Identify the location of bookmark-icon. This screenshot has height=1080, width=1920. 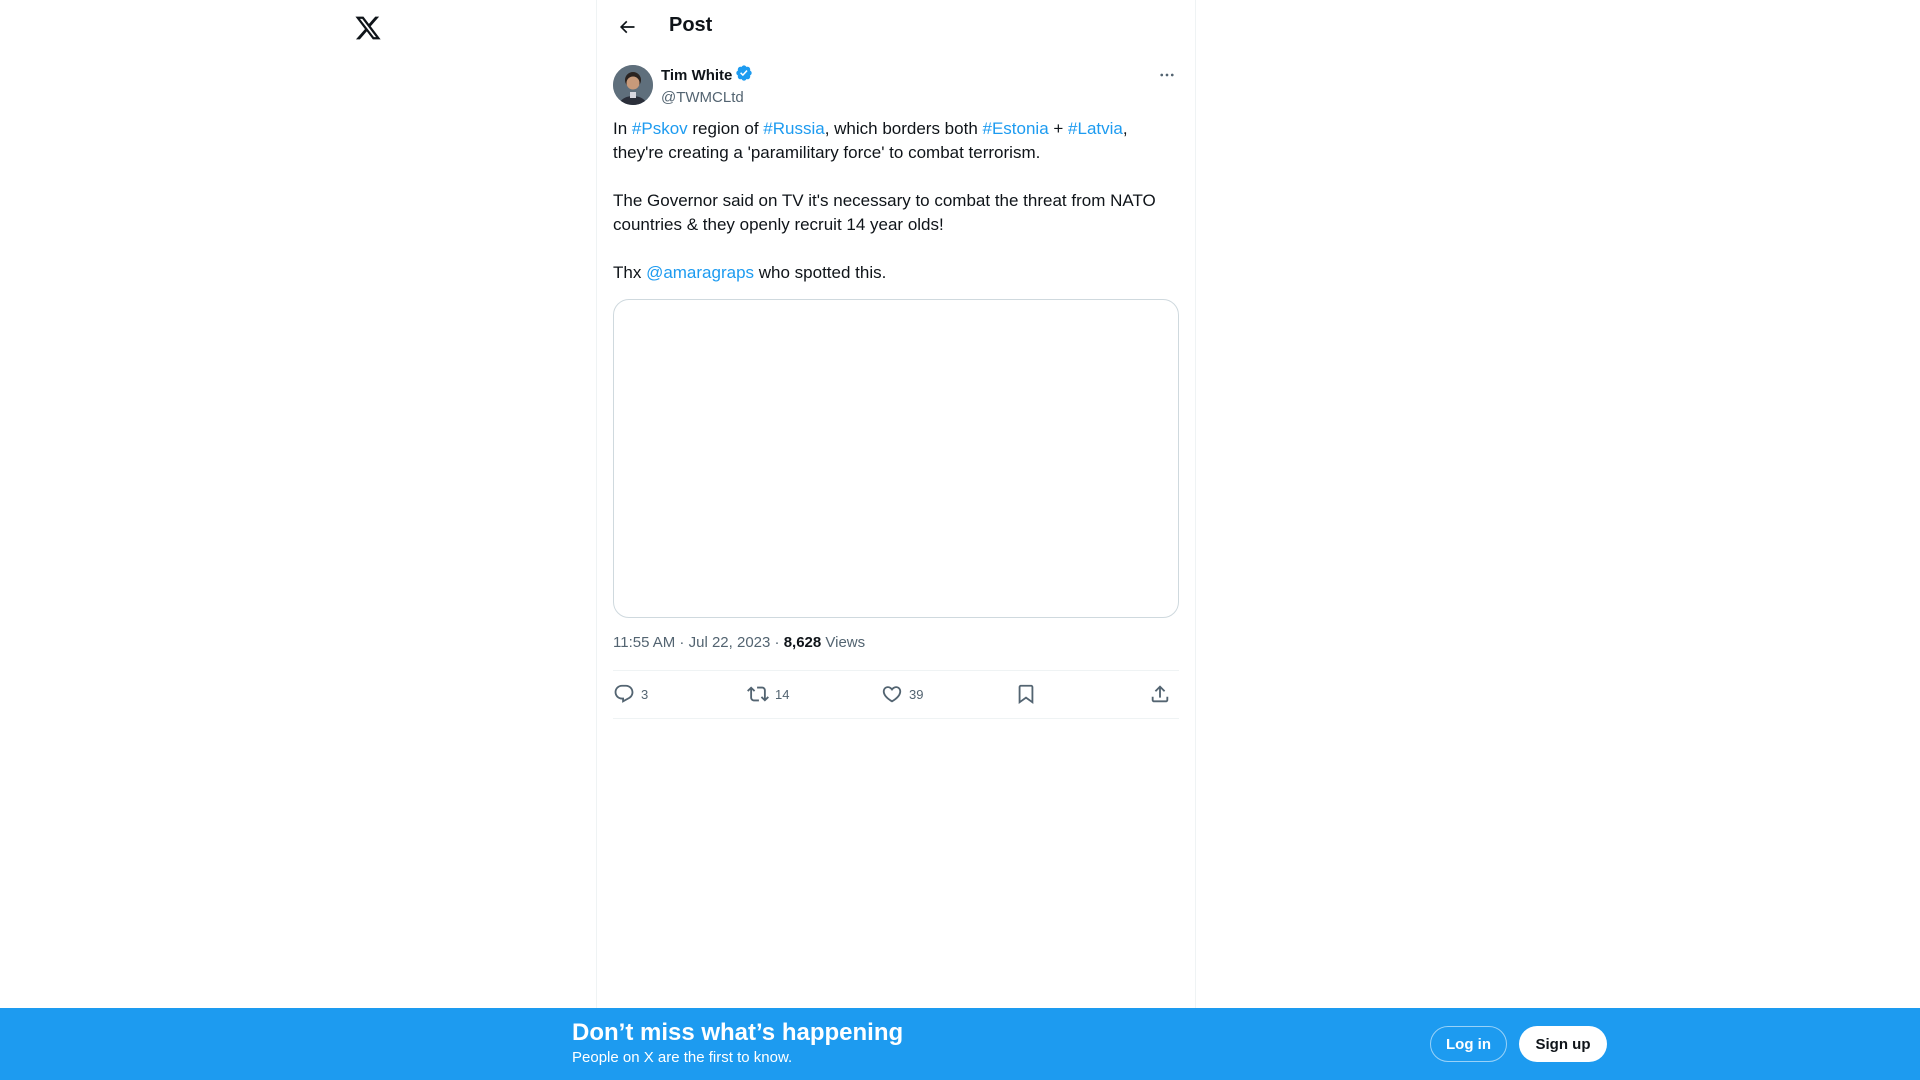
(1026, 694).